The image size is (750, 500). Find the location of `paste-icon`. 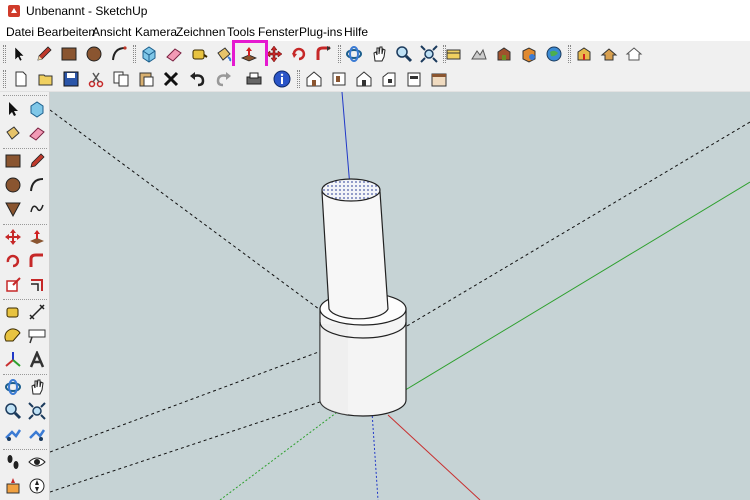

paste-icon is located at coordinates (146, 79).